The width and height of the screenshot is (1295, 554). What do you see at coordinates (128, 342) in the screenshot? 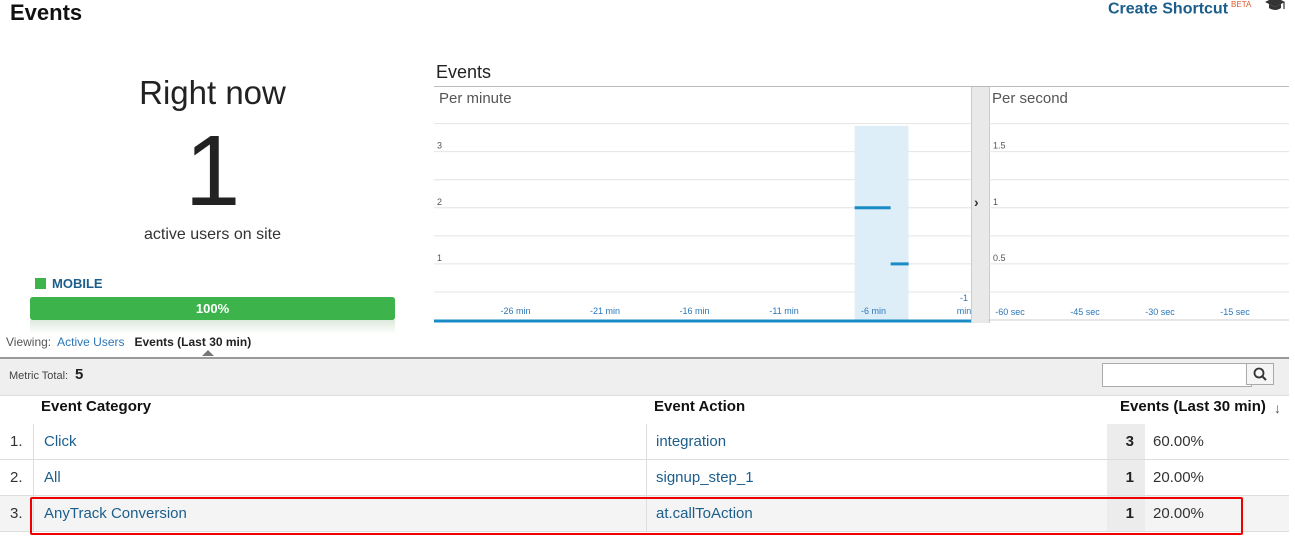
I see `viewing-switcher: Viewing: Active Users Events (Last 30 min)` at bounding box center [128, 342].